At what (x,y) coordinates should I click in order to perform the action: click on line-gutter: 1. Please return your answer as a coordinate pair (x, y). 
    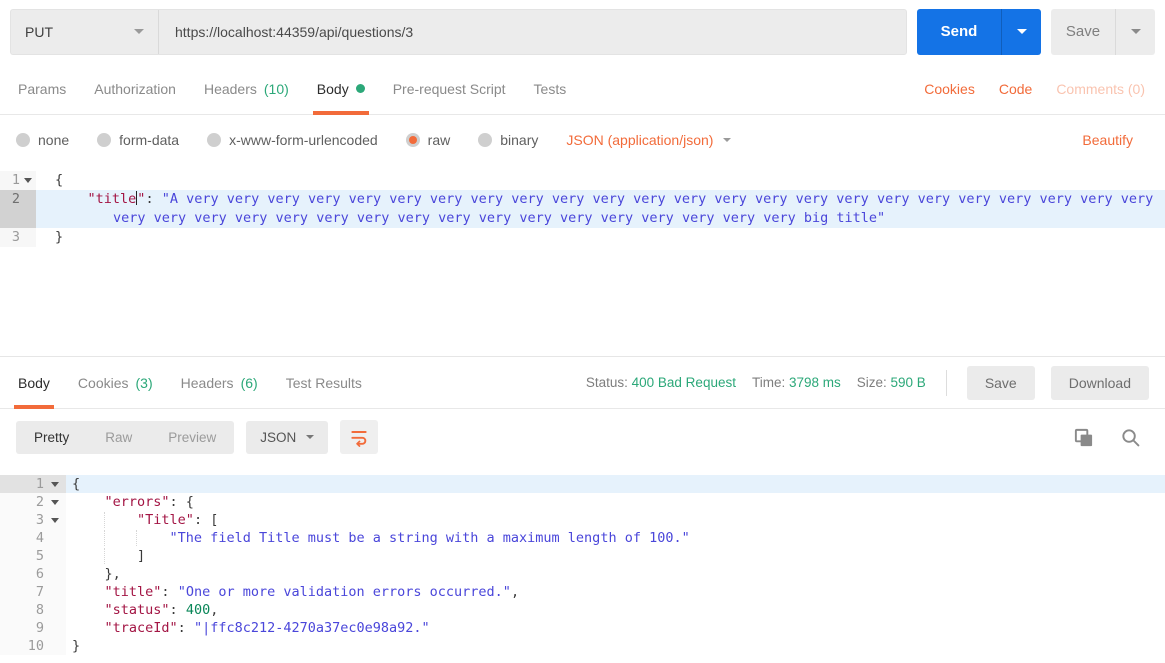
    Looking at the image, I should click on (18, 180).